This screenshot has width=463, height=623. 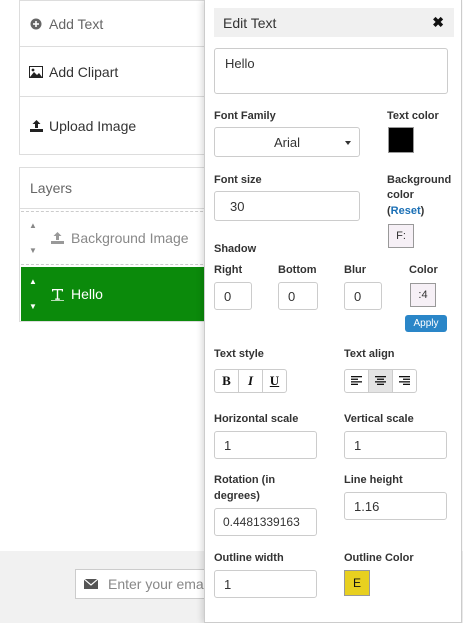 I want to click on shadow-right-label: Right, so click(x=228, y=270).